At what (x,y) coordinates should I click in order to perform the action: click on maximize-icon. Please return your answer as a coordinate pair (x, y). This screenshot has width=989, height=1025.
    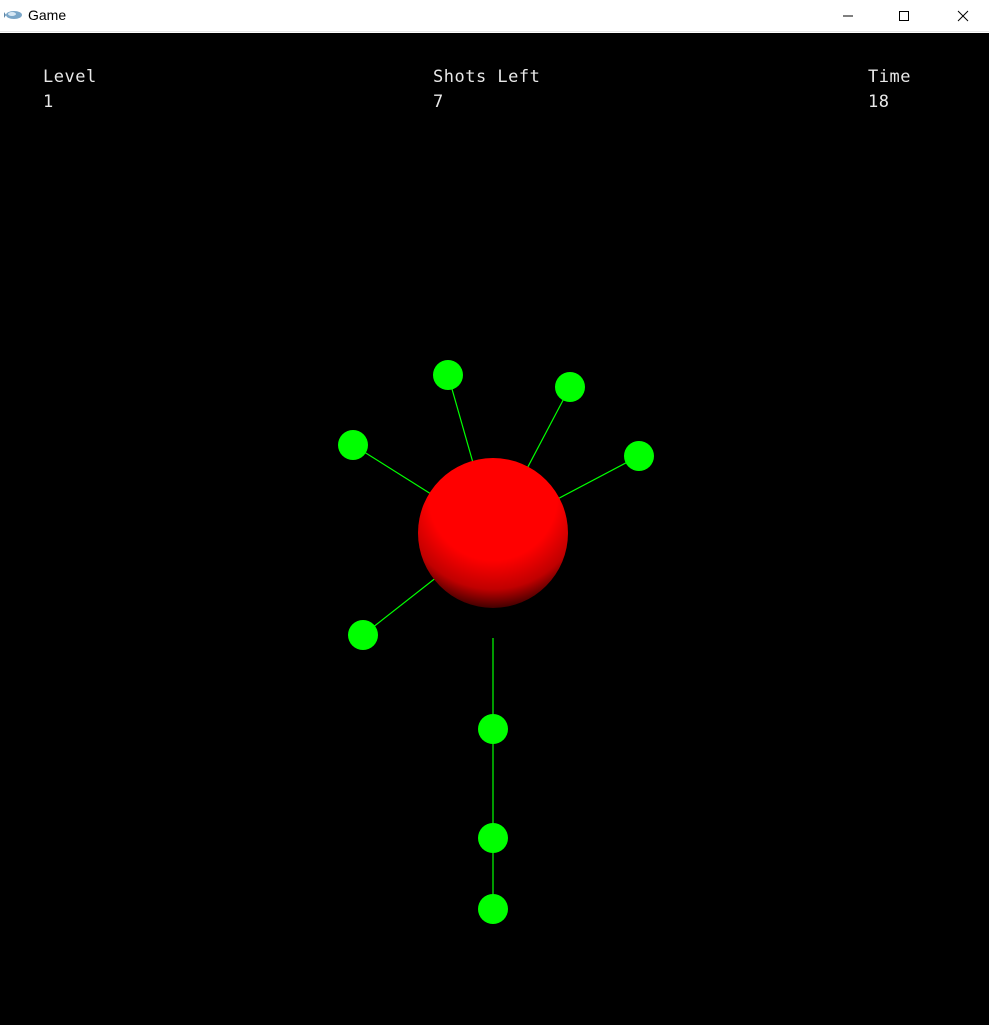
    Looking at the image, I should click on (904, 15).